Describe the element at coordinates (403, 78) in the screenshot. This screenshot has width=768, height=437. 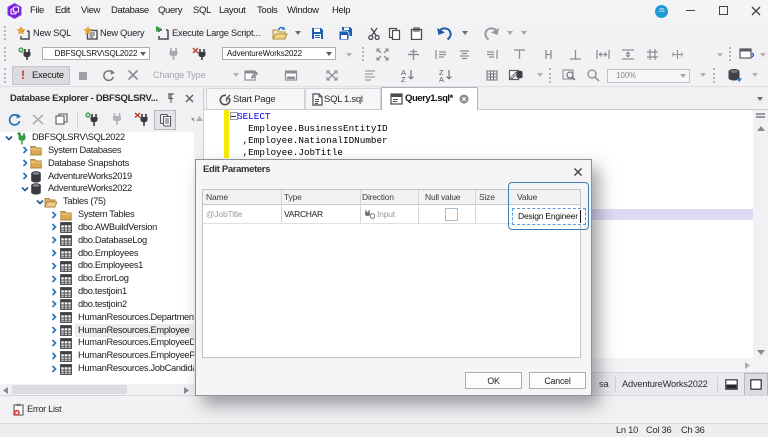
I see `svg-text: Z` at that location.